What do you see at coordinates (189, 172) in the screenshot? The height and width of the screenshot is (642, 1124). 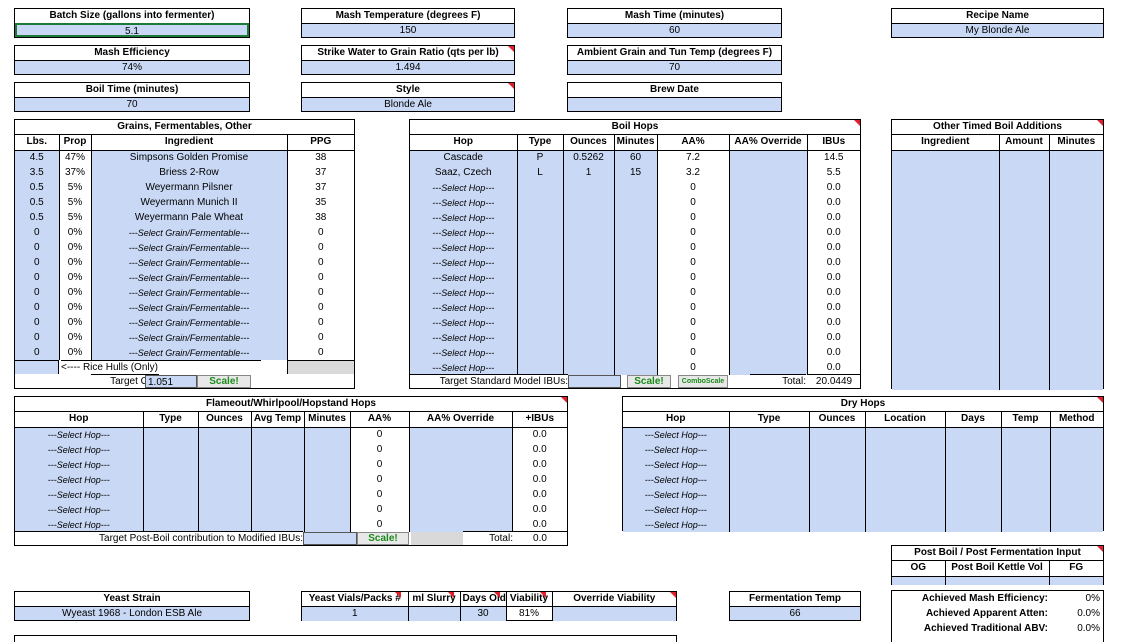 I see `grain-ingredient-cell: Briess 2-Row` at bounding box center [189, 172].